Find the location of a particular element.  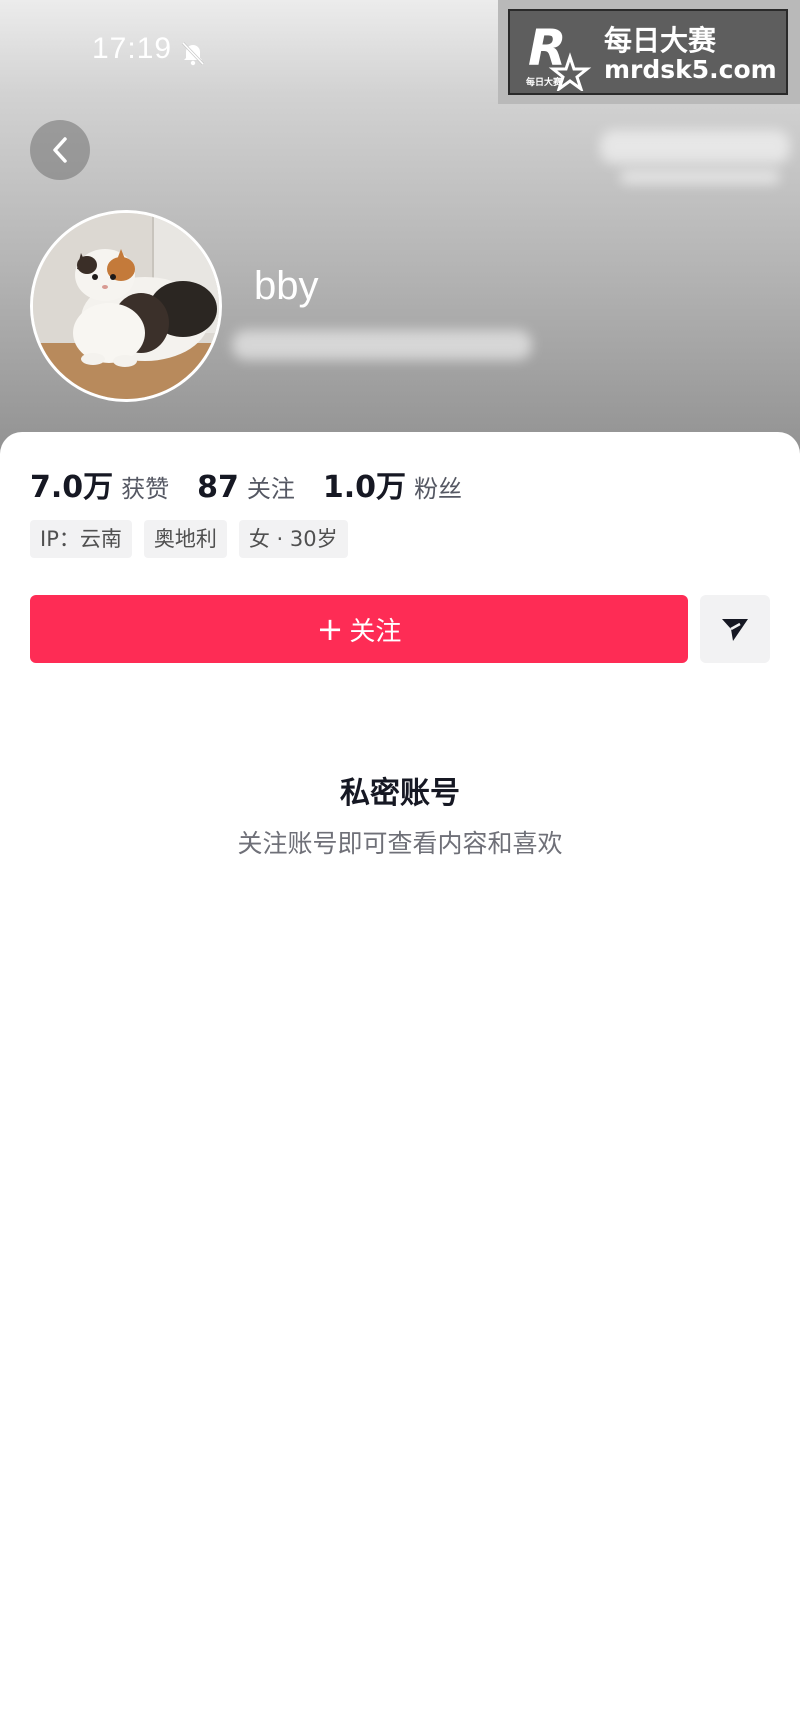

bell-slash-icon is located at coordinates (193, 53).